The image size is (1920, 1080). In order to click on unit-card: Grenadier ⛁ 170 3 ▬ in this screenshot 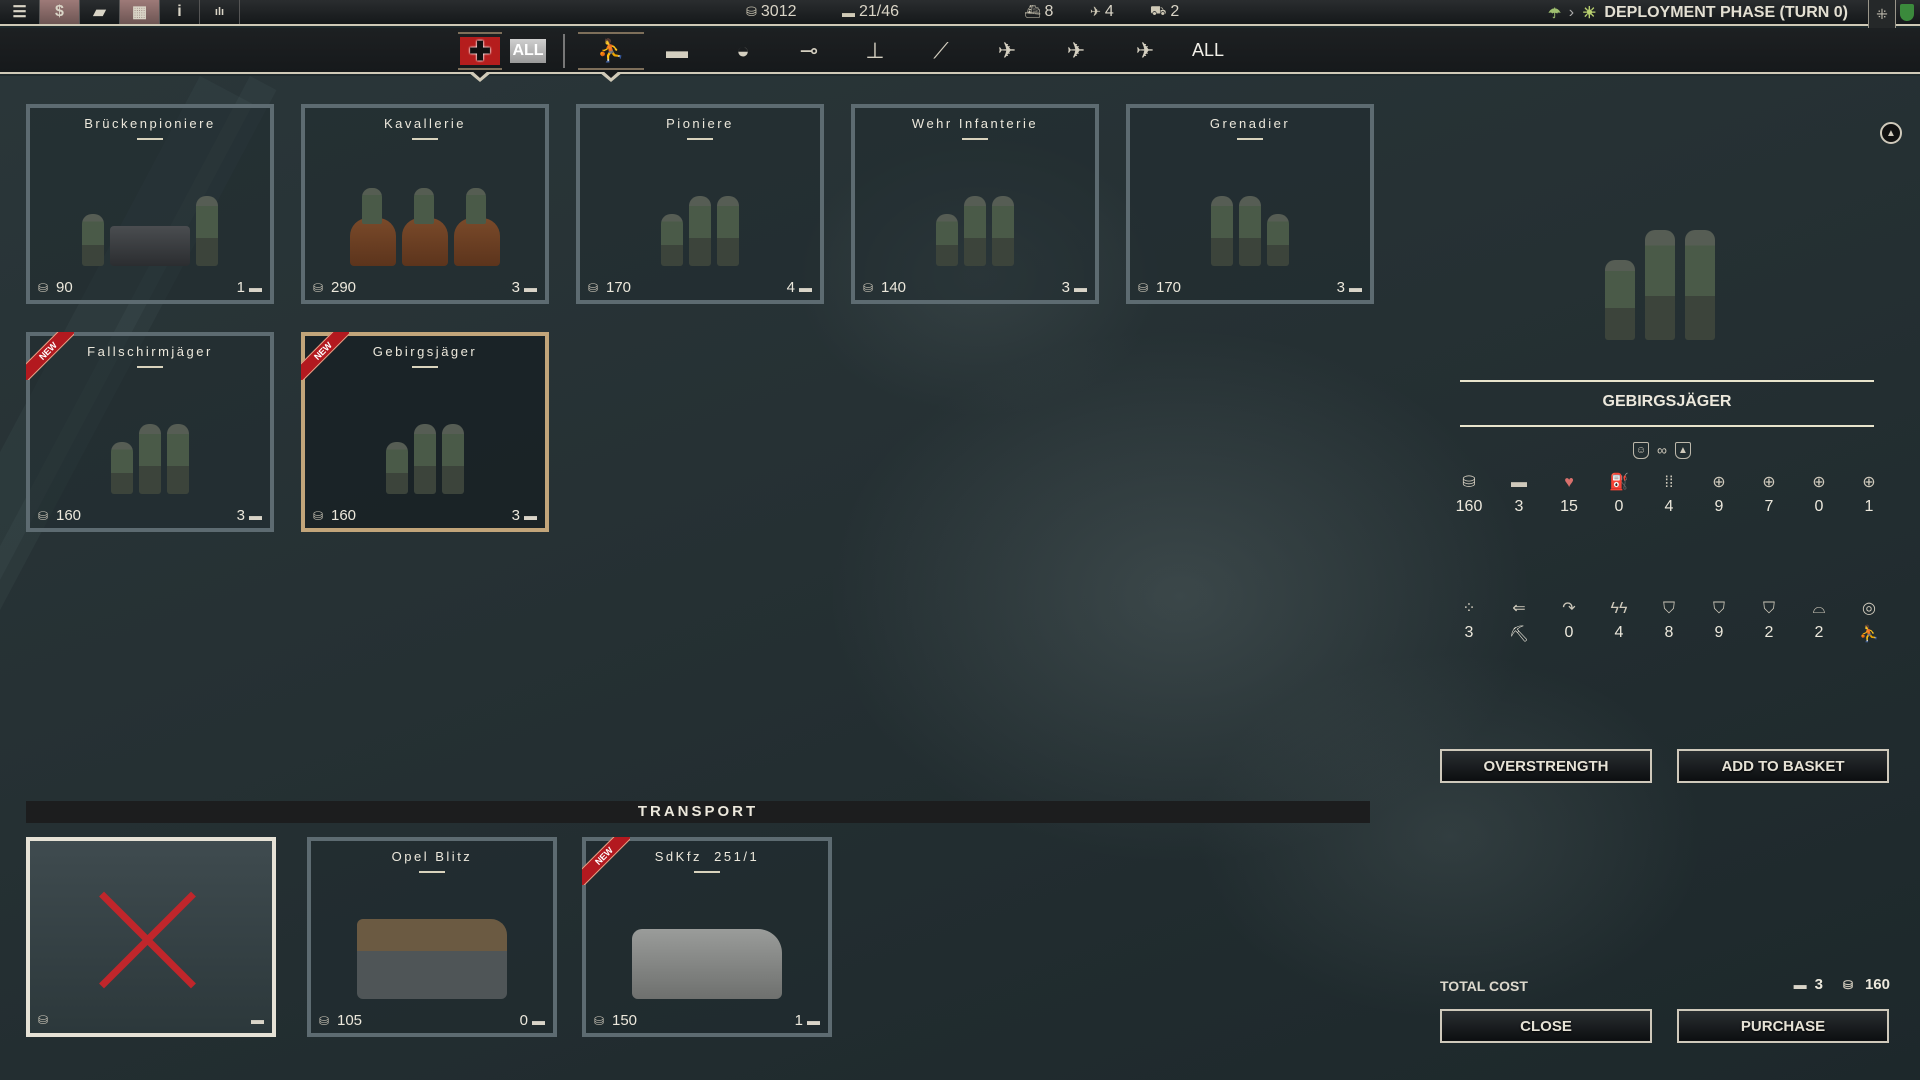, I will do `click(1250, 204)`.